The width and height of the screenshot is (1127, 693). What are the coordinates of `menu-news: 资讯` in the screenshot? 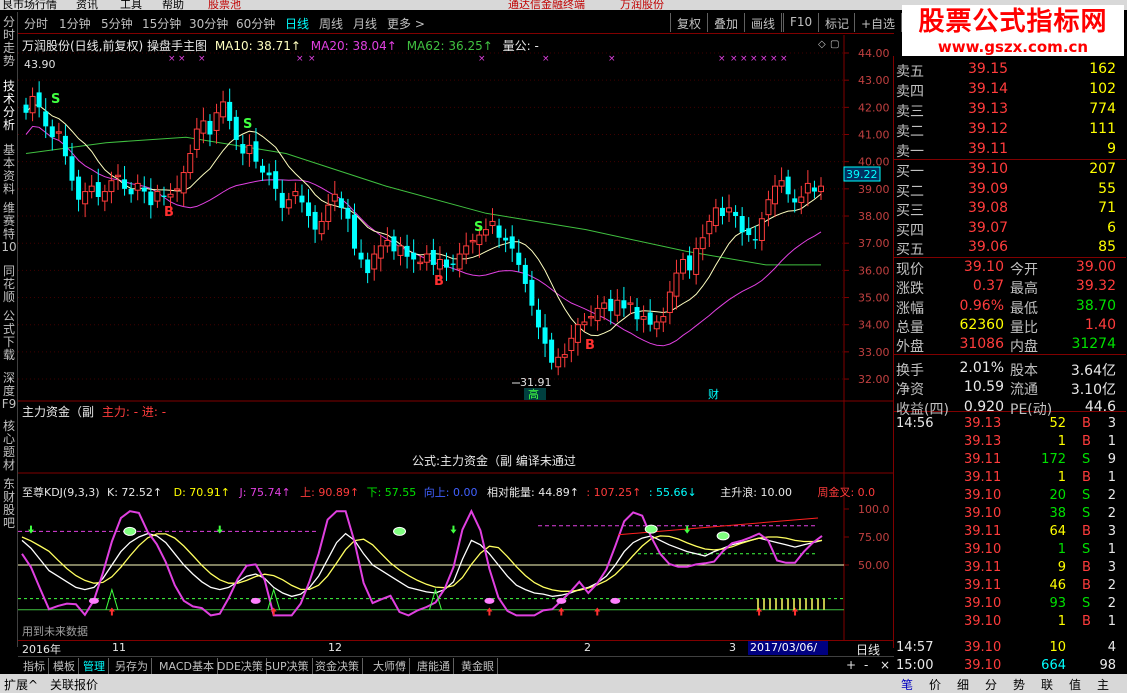 It's located at (87, 5).